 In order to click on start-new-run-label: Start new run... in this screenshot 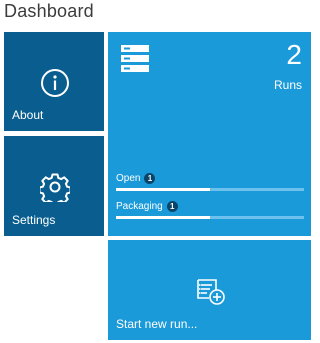, I will do `click(157, 324)`.